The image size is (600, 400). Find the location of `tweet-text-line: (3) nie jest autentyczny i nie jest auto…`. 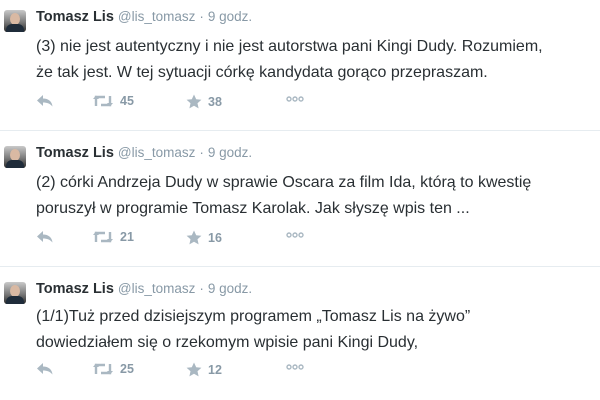

tweet-text-line: (3) nie jest autentyczny i nie jest auto… is located at coordinates (289, 46).